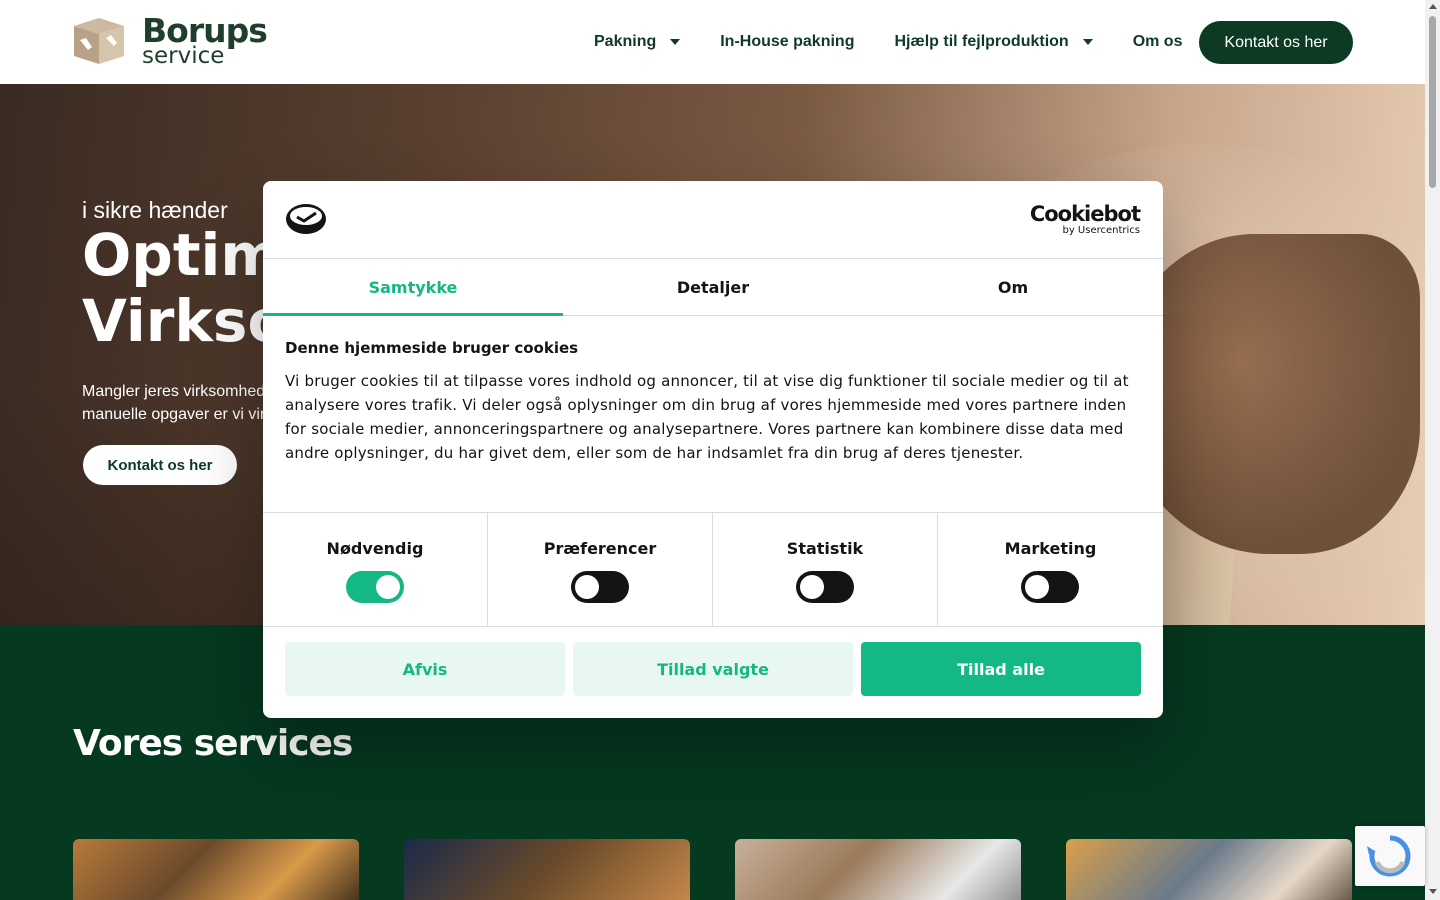  I want to click on cookiebot-brand-sub: by Usercentrics, so click(1101, 230).